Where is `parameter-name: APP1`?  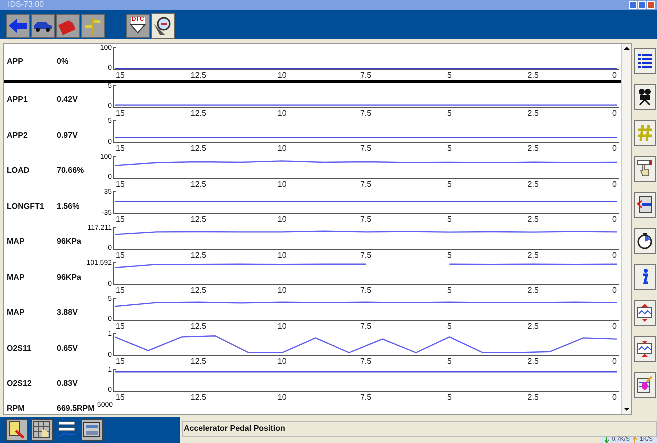
parameter-name: APP1 is located at coordinates (17, 100).